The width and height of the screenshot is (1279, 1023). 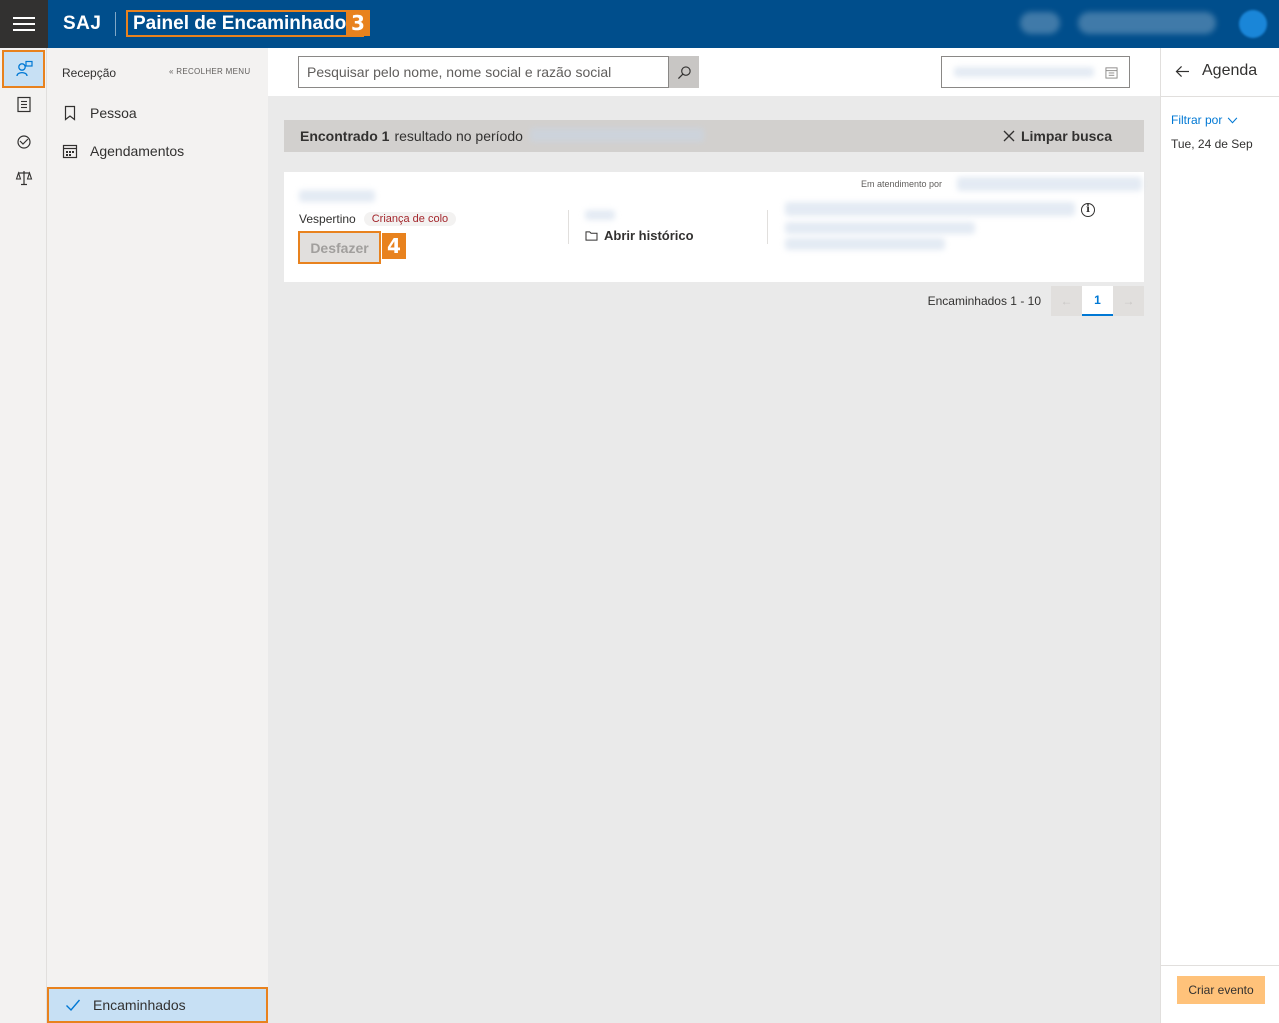 What do you see at coordinates (1182, 71) in the screenshot?
I see `back-arrow-icon` at bounding box center [1182, 71].